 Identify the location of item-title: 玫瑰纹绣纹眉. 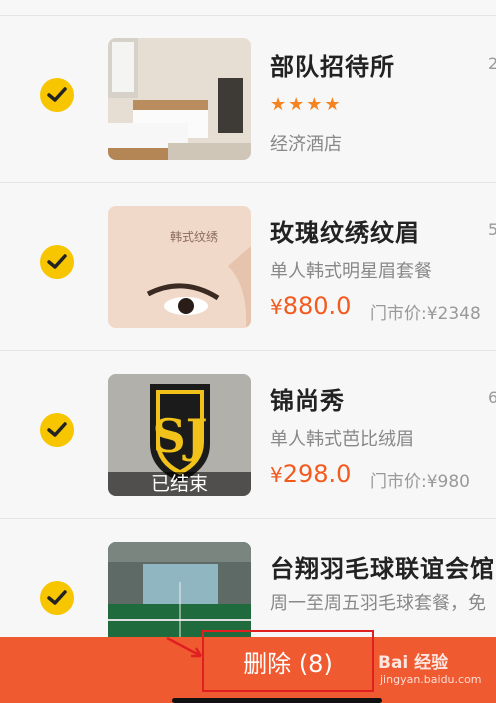
(345, 233).